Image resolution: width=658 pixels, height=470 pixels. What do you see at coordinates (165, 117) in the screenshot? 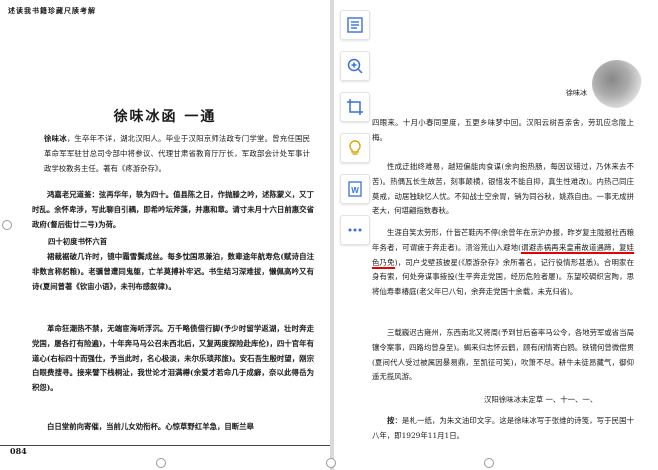
I see `page-title: 徐味冰函 一通` at bounding box center [165, 117].